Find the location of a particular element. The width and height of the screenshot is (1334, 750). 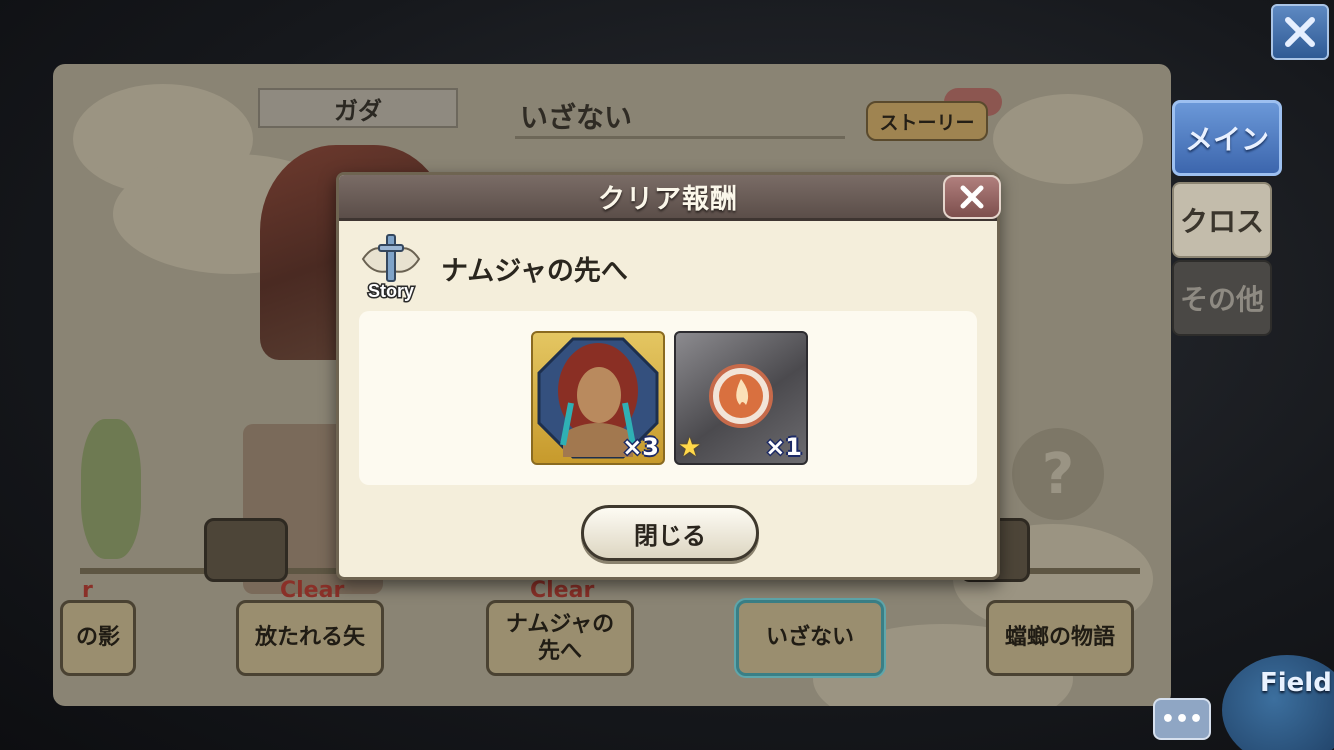

chat-icon: ••• is located at coordinates (1182, 719).